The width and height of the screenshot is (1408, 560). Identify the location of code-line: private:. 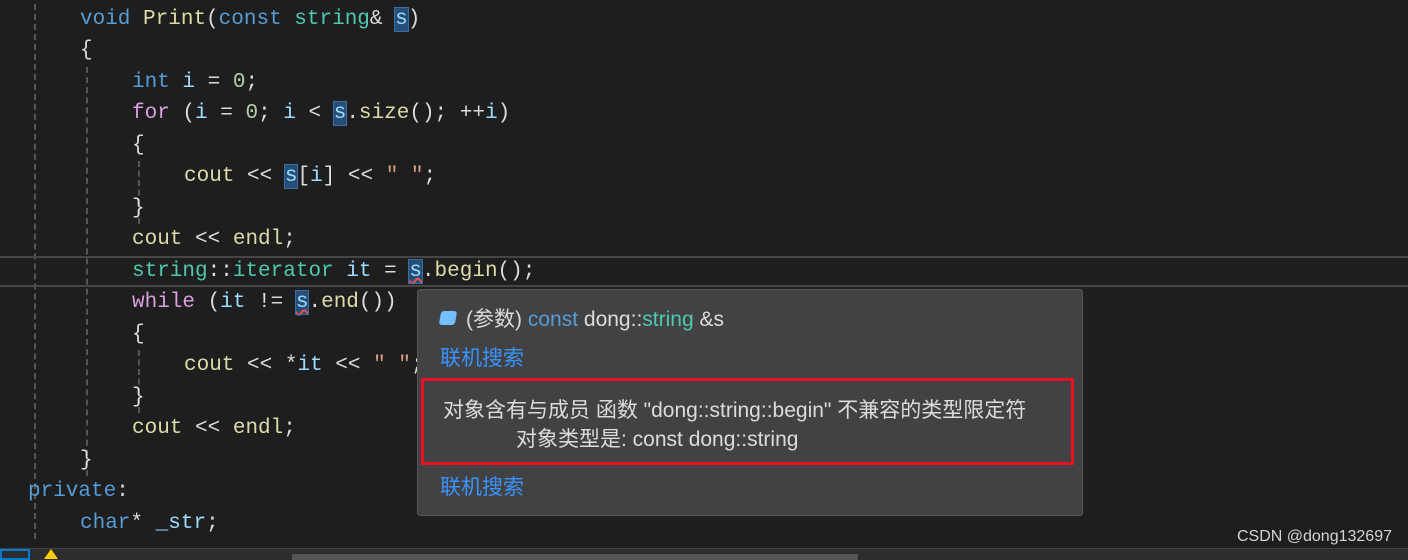
(64, 492).